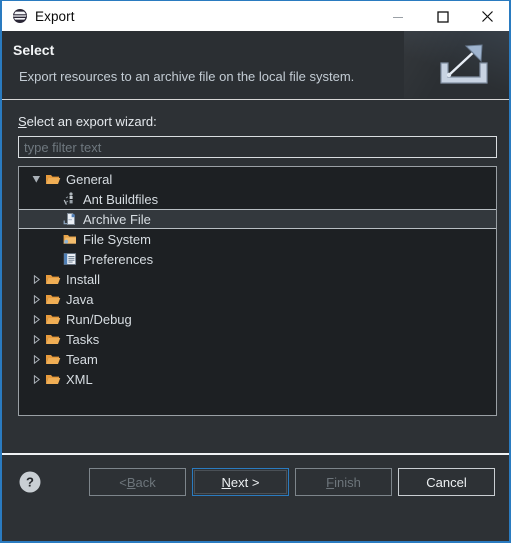 The image size is (511, 543). What do you see at coordinates (257, 239) in the screenshot?
I see `tree-item-file-system: File System` at bounding box center [257, 239].